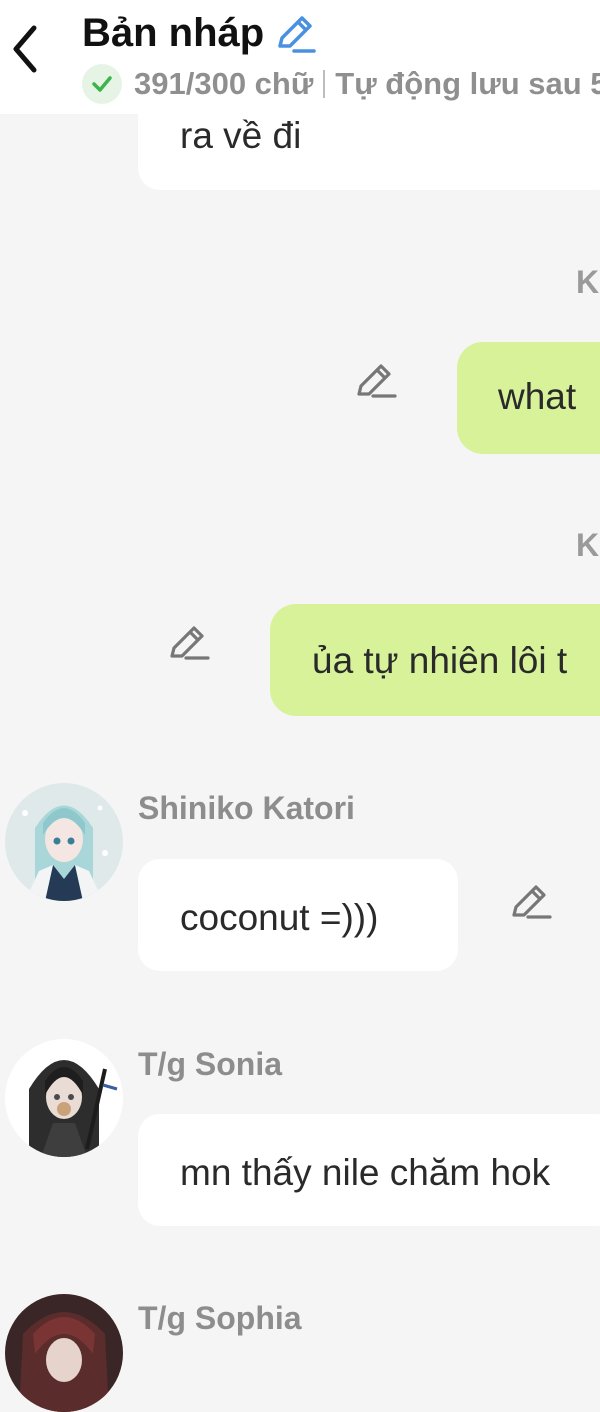 The width and height of the screenshot is (600, 1412). Describe the element at coordinates (224, 83) in the screenshot. I see `char-count: 391/300 chữ` at that location.